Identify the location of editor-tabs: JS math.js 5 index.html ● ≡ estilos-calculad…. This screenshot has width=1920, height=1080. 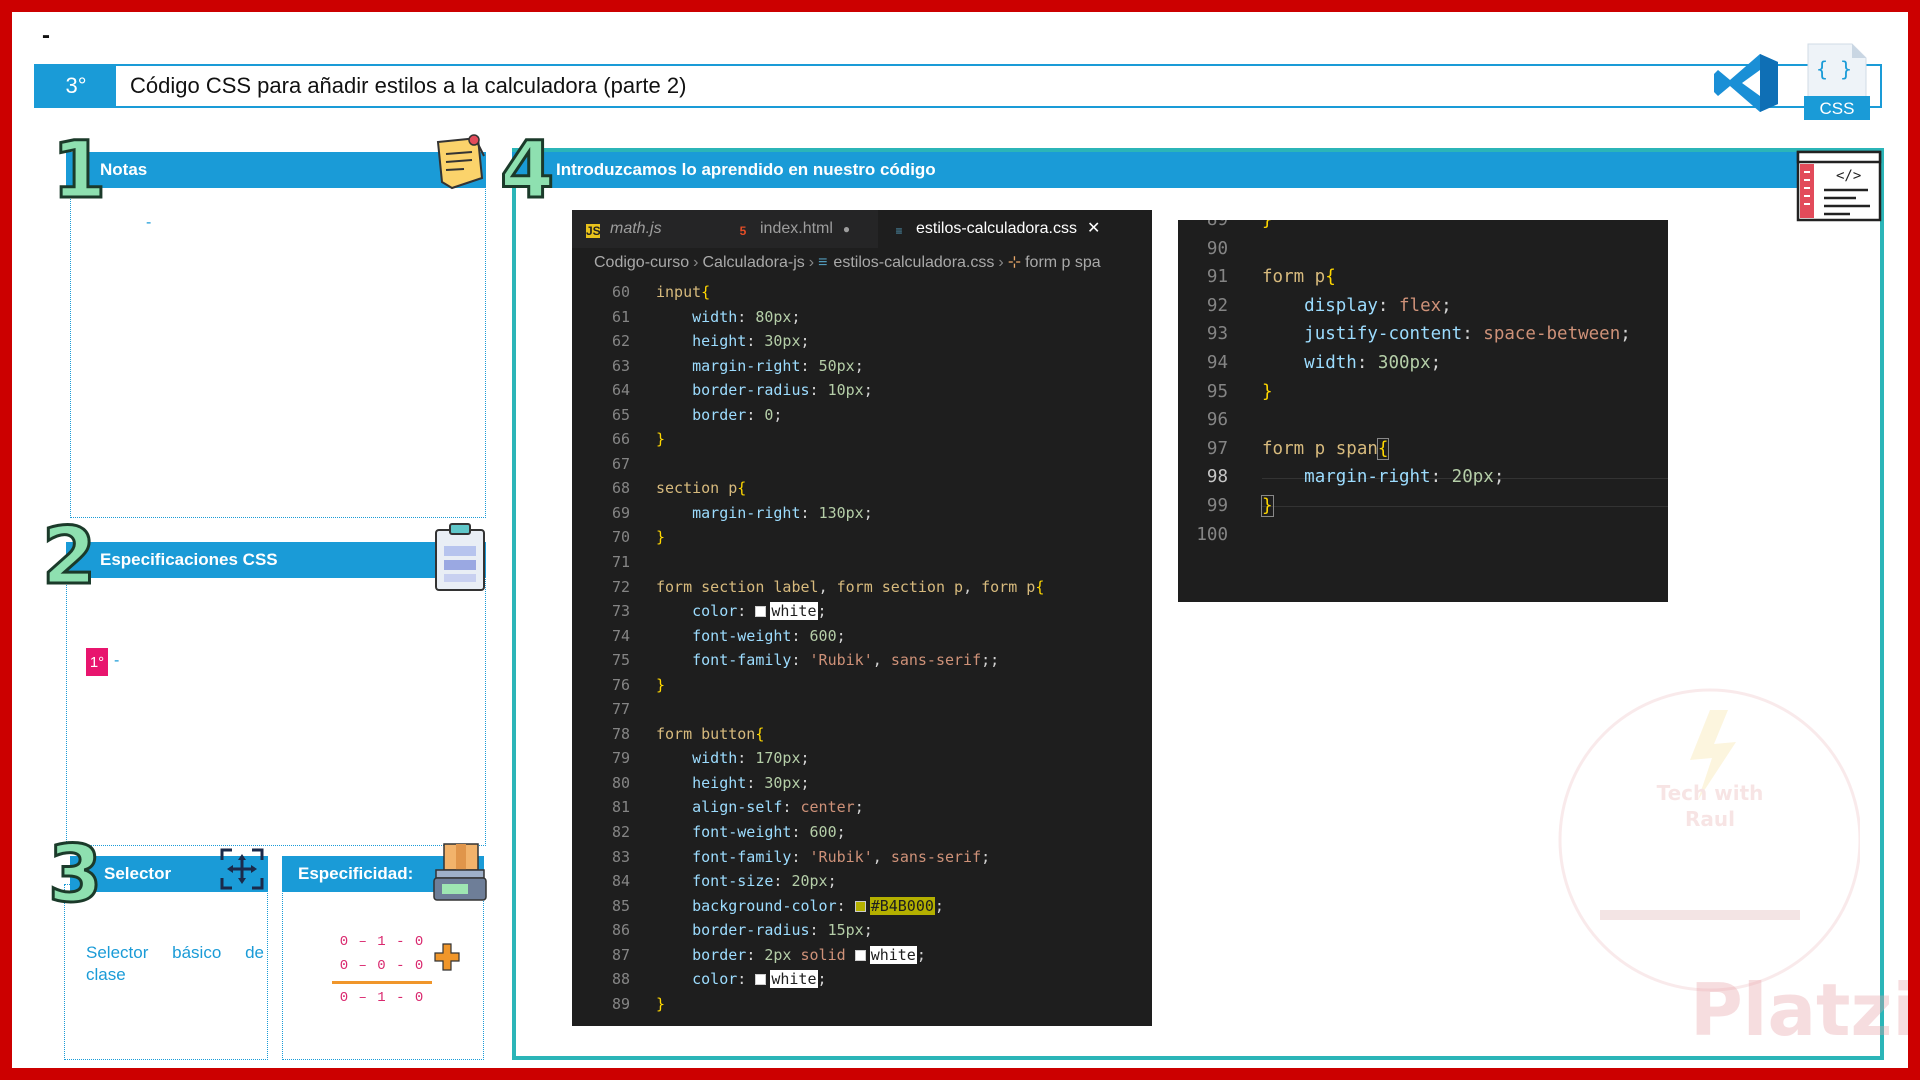
(862, 229).